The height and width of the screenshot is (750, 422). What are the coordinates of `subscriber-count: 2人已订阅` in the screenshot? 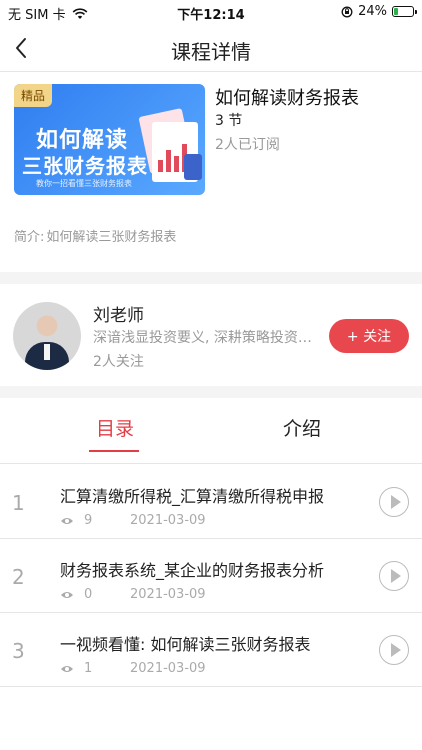 It's located at (247, 145).